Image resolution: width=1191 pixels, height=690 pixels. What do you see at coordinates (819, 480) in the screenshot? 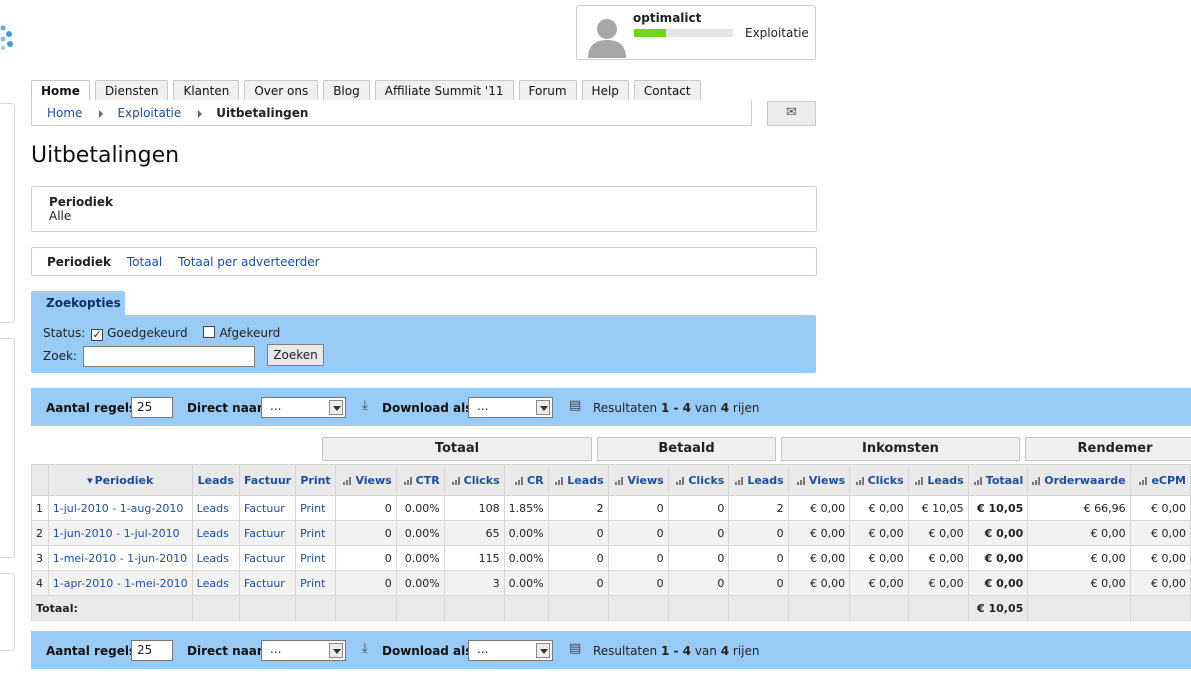
I see `col-header-inkomsten-views: Views` at bounding box center [819, 480].